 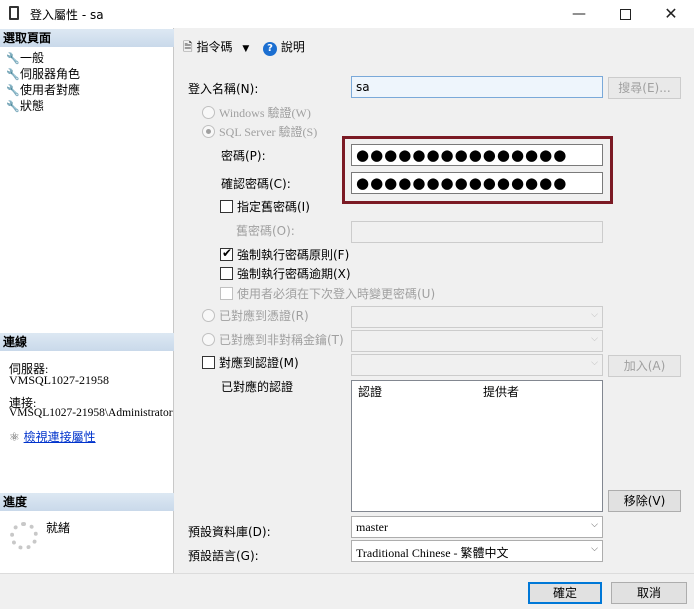 I want to click on maximize-button, so click(x=625, y=14).